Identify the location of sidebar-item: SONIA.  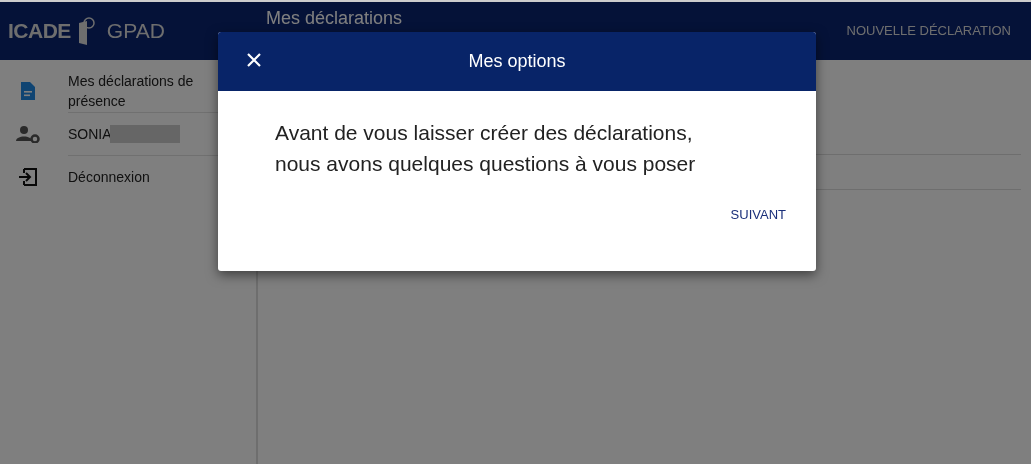
(90, 134).